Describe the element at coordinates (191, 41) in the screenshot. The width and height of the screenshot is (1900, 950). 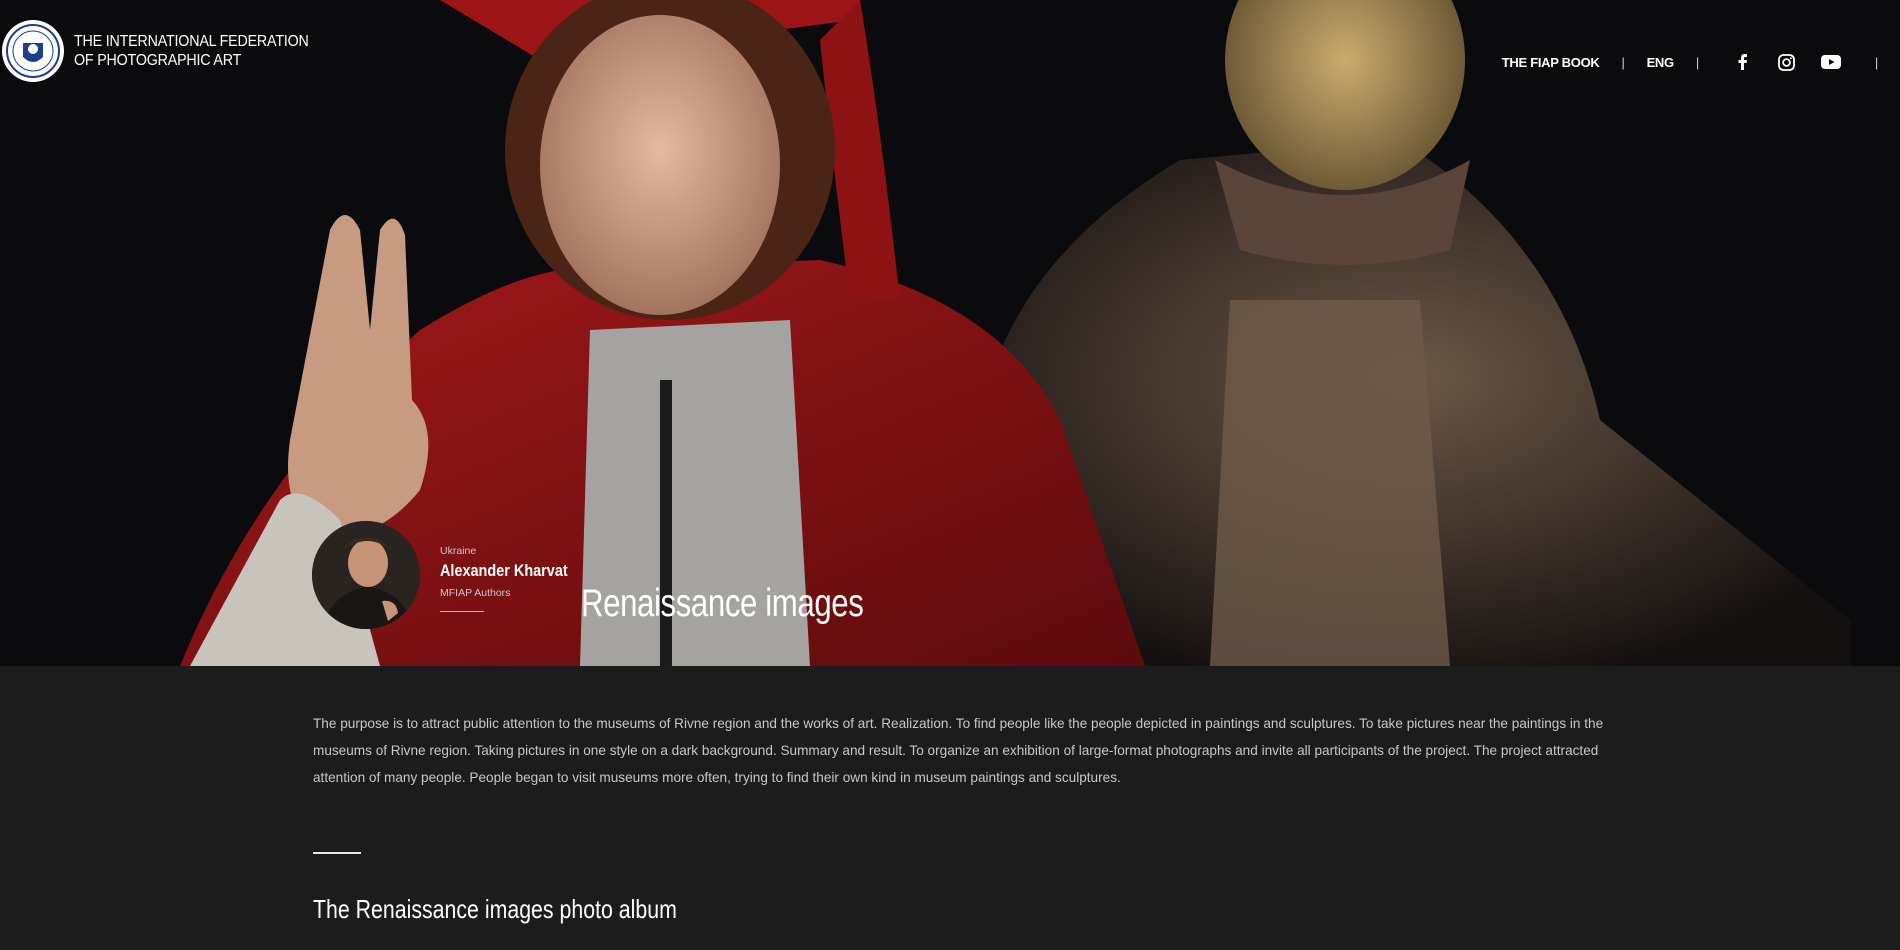
I see `org-name-line1: THE INTERNATIONAL FEDERATION` at that location.